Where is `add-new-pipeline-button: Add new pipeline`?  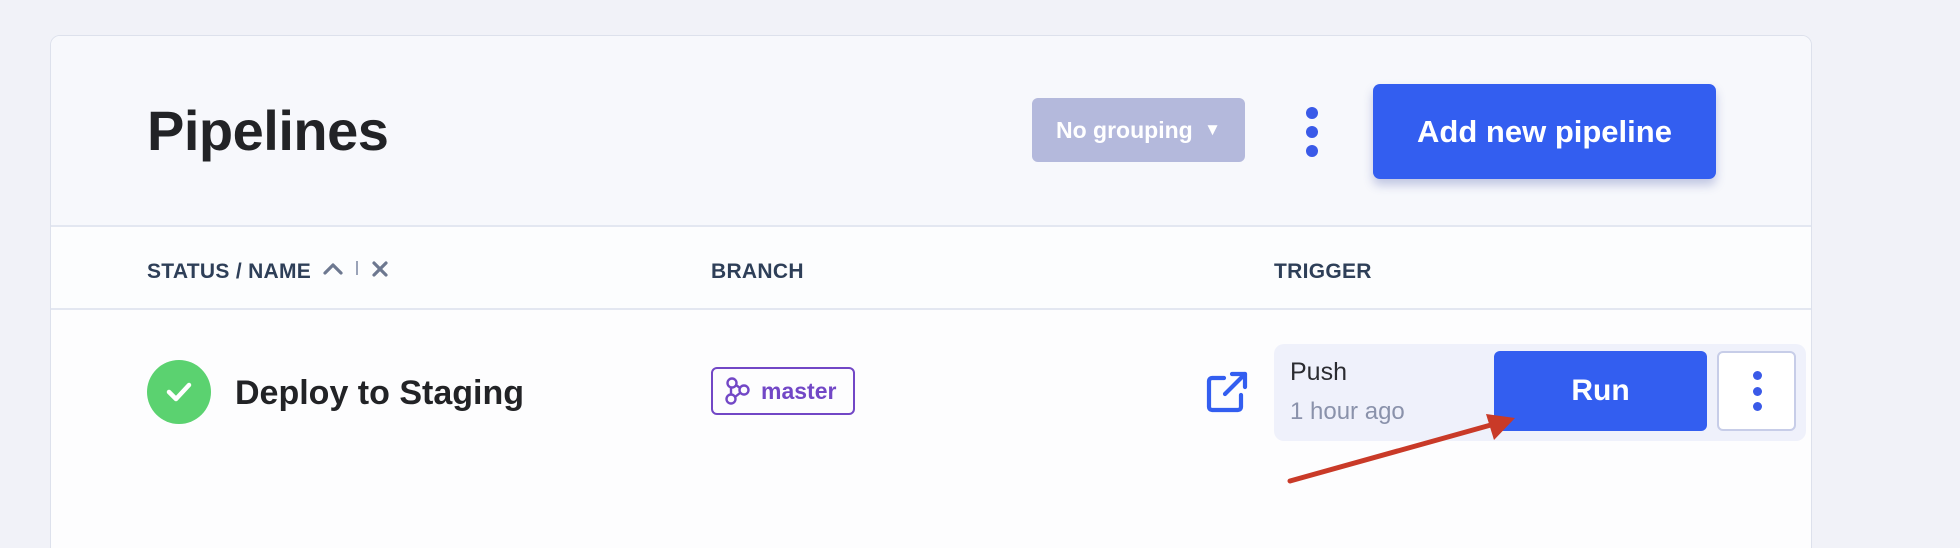
add-new-pipeline-button: Add new pipeline is located at coordinates (1544, 131).